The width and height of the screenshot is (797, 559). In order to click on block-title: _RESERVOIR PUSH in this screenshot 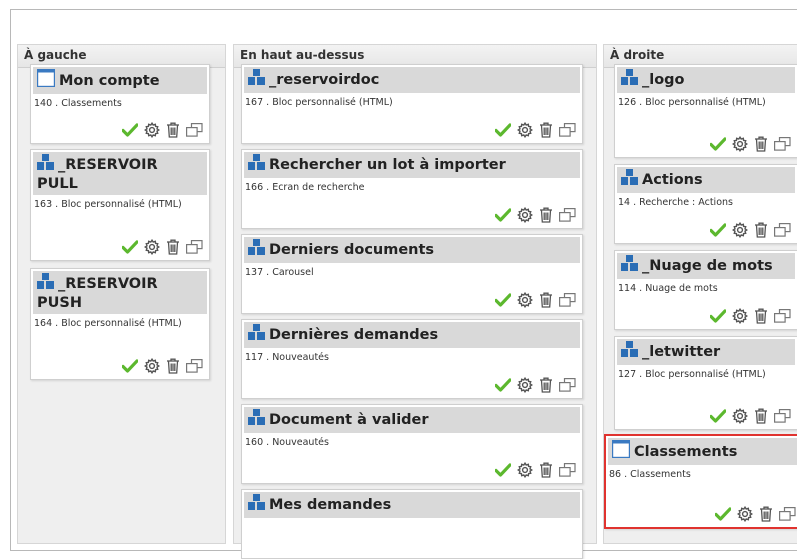, I will do `click(120, 292)`.